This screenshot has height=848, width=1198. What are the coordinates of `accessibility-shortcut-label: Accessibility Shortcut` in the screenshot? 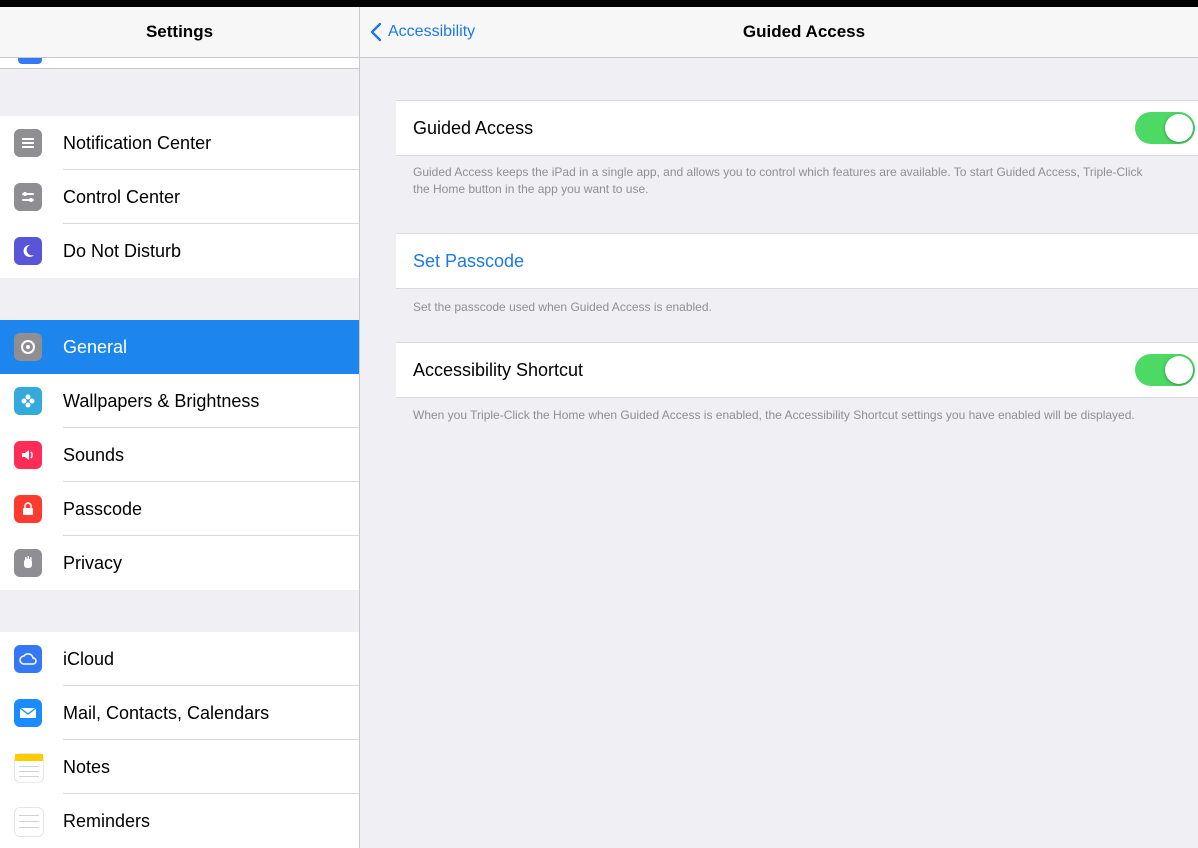 It's located at (498, 370).